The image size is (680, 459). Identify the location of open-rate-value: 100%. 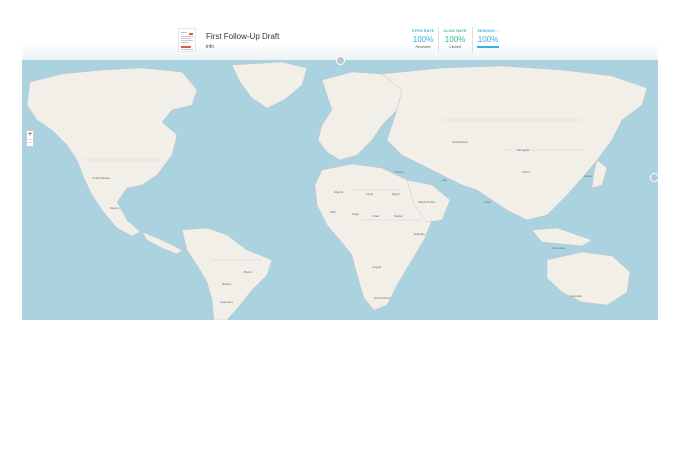
(423, 39).